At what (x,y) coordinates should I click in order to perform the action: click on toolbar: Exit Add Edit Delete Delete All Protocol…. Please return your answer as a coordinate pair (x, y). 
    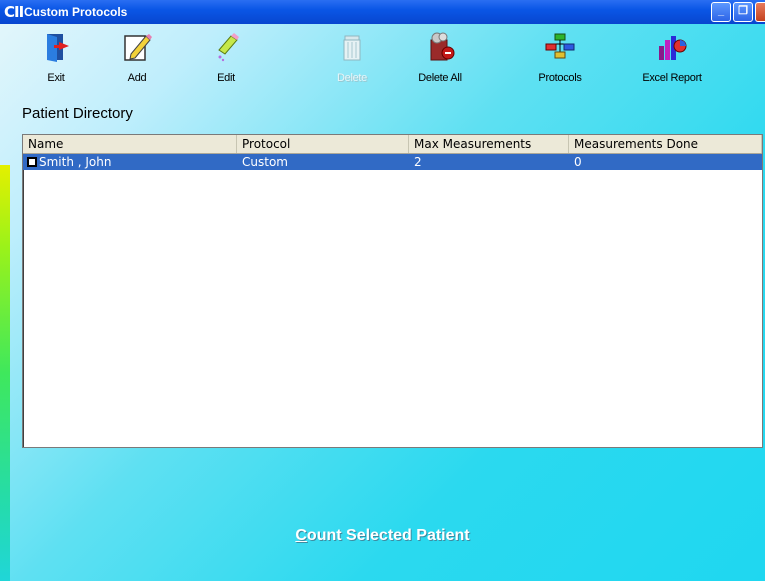
    Looking at the image, I should click on (382, 61).